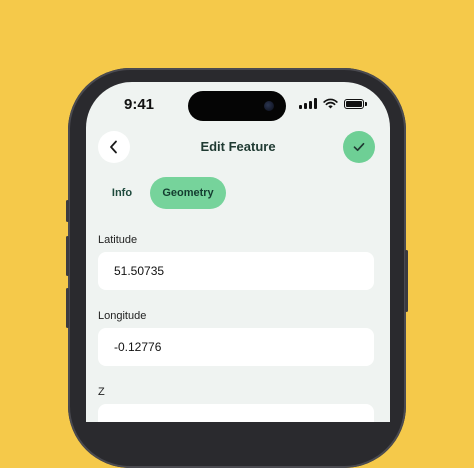 This screenshot has width=474, height=468. What do you see at coordinates (308, 103) in the screenshot?
I see `signal-icon` at bounding box center [308, 103].